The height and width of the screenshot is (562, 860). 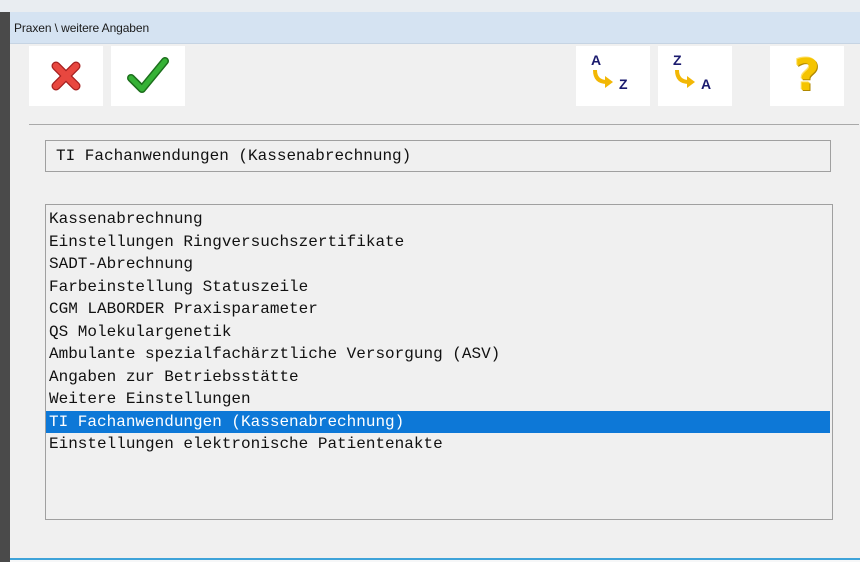 I want to click on list-item: Farbeinstellung Statuszeile, so click(x=438, y=287).